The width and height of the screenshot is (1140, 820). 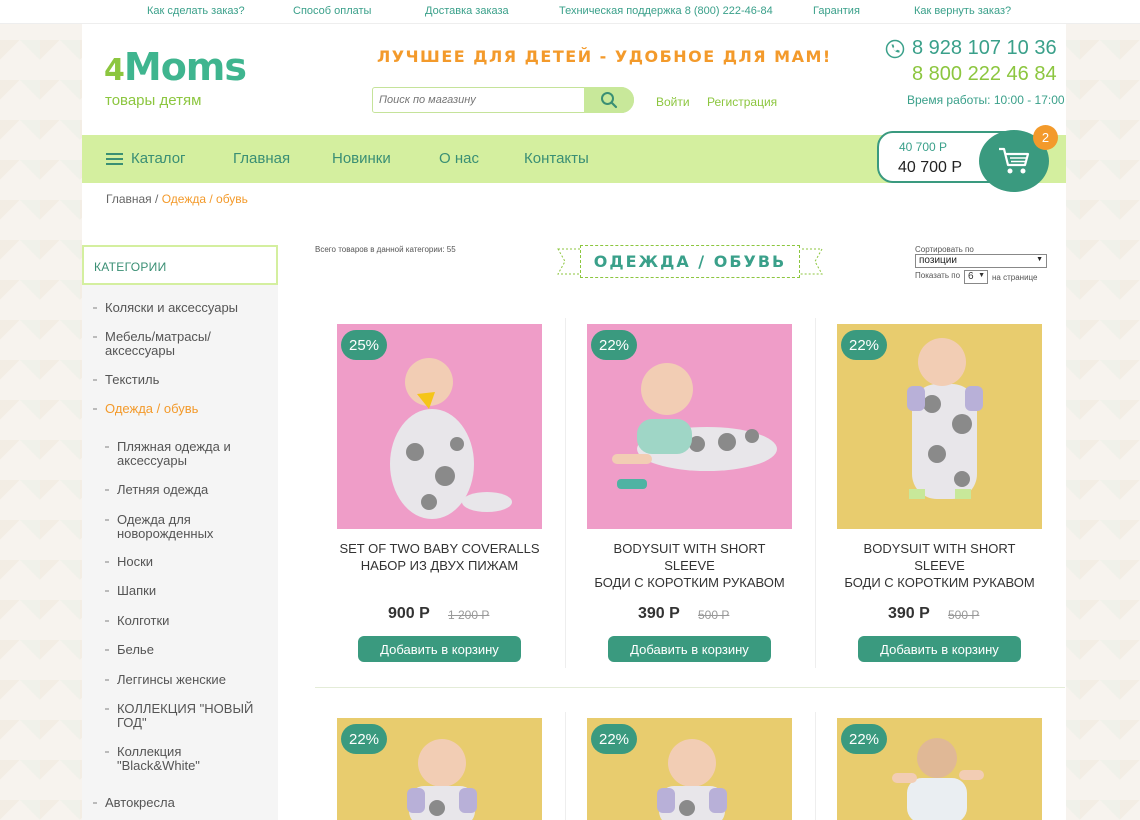 I want to click on subcategory-item: Пляжная одежда и аксессуары, so click(x=181, y=454).